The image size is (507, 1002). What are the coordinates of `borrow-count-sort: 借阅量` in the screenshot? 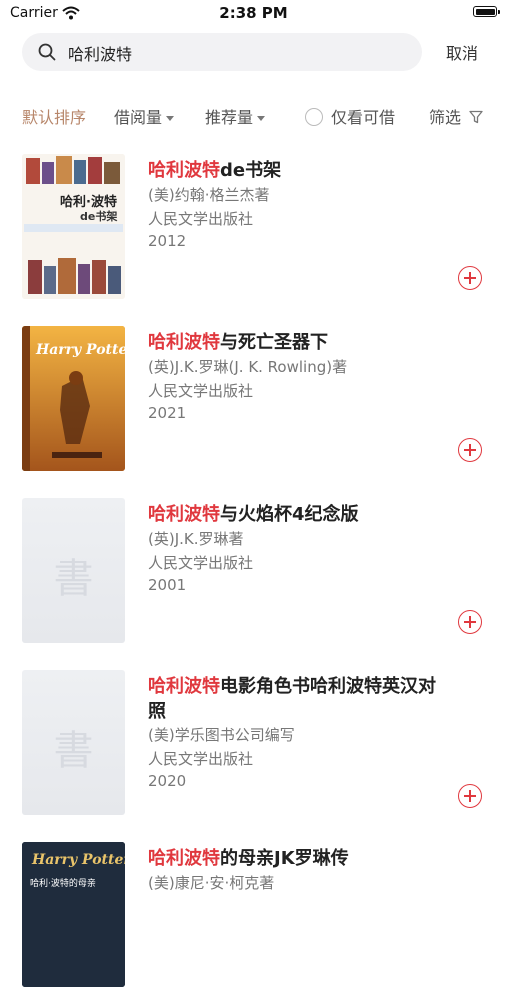 It's located at (144, 116).